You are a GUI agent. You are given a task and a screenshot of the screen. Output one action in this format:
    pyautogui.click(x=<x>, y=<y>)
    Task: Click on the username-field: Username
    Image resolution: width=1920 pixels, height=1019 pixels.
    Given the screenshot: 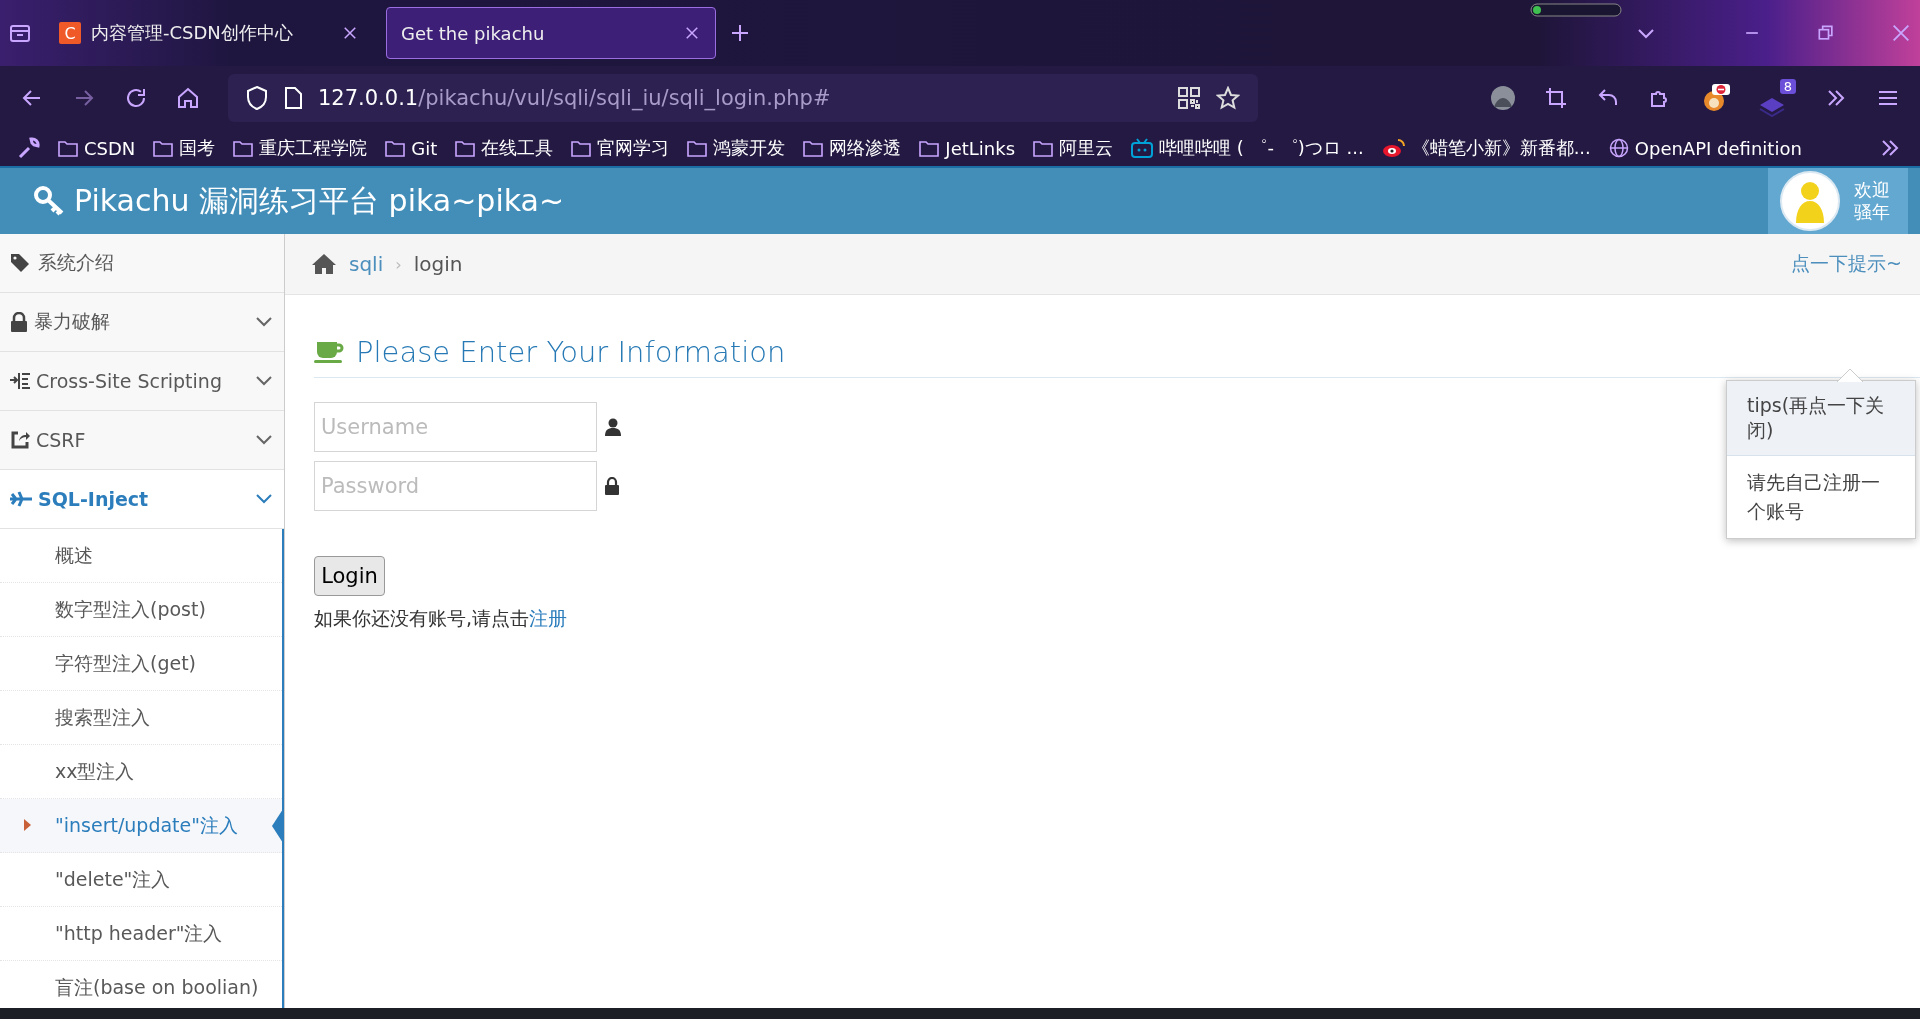 What is the action you would take?
    pyautogui.click(x=455, y=427)
    